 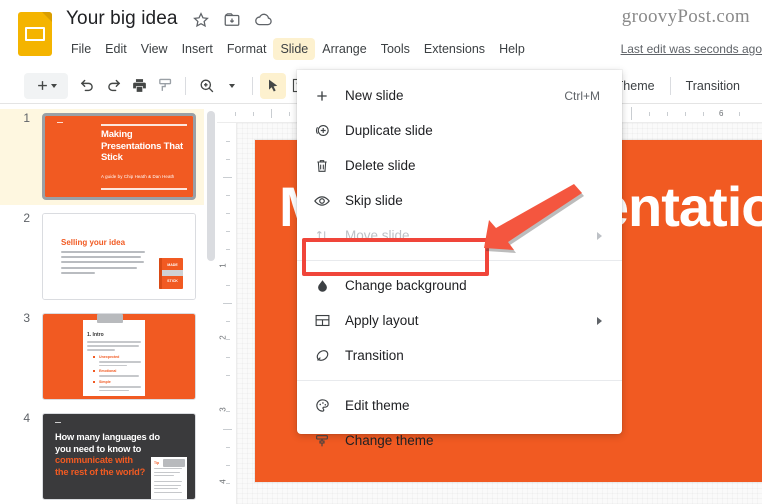 I want to click on thumb-body-lines, so click(x=103, y=264).